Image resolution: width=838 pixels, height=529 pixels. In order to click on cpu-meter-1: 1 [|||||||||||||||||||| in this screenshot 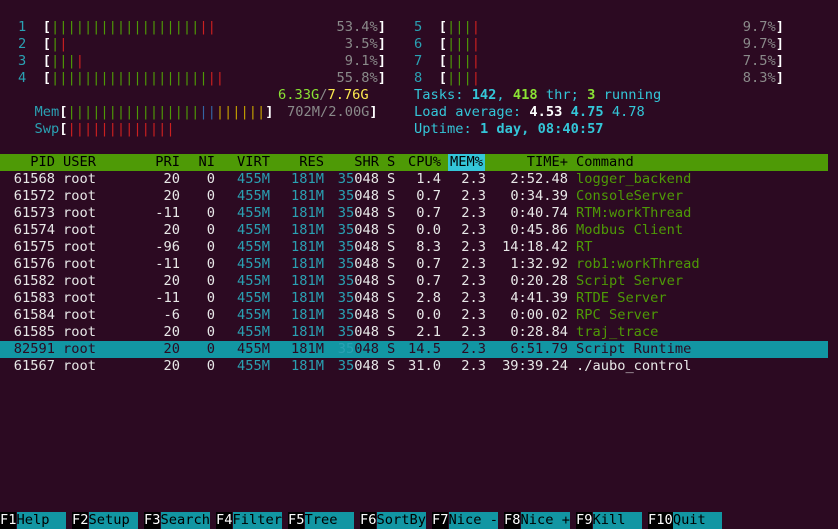, I will do `click(117, 27)`.